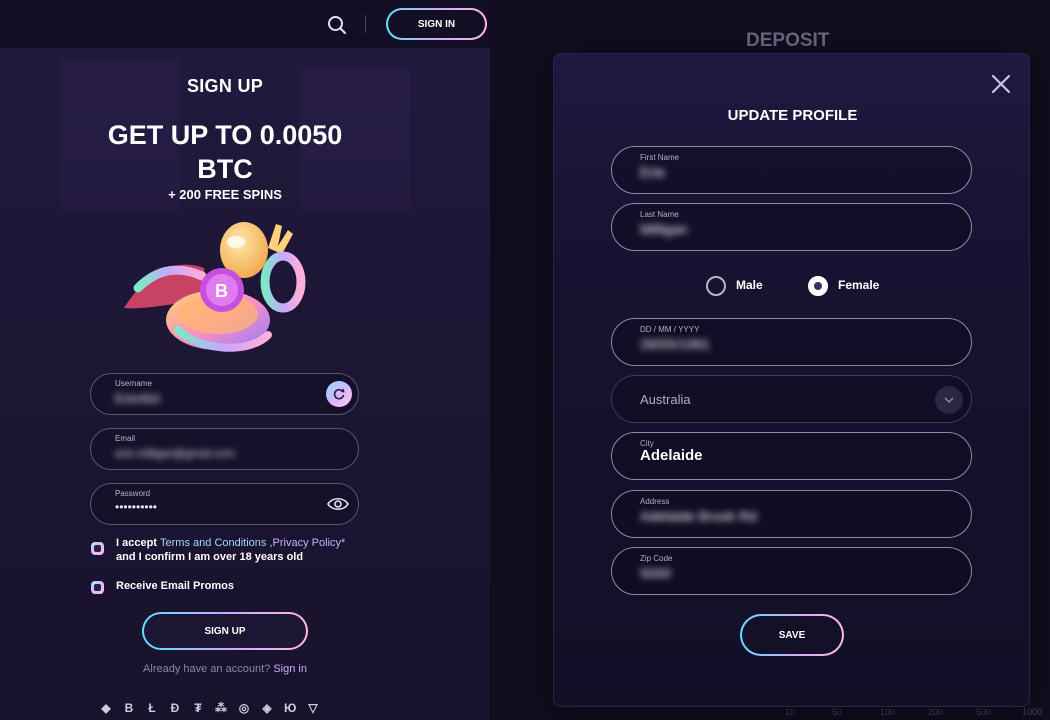 The image size is (1050, 720). What do you see at coordinates (659, 214) in the screenshot?
I see `last-name-label: Last Name` at bounding box center [659, 214].